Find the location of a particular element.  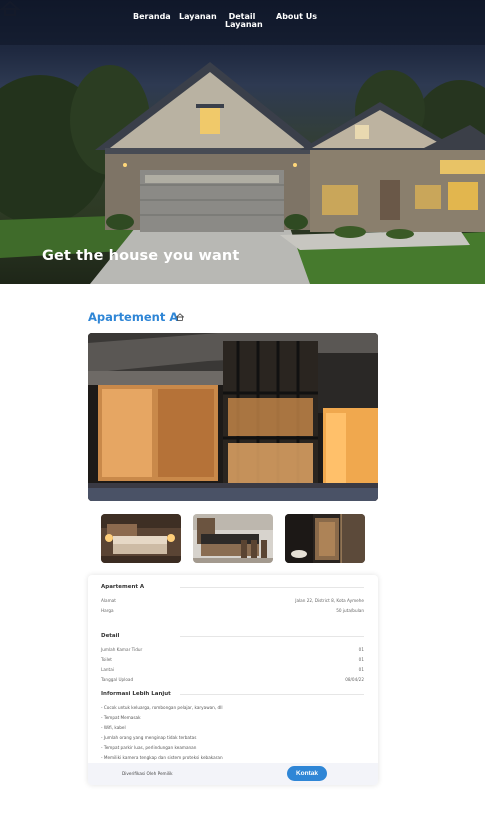

nav-detail-layanan: Detail Layanan is located at coordinates (244, 21).